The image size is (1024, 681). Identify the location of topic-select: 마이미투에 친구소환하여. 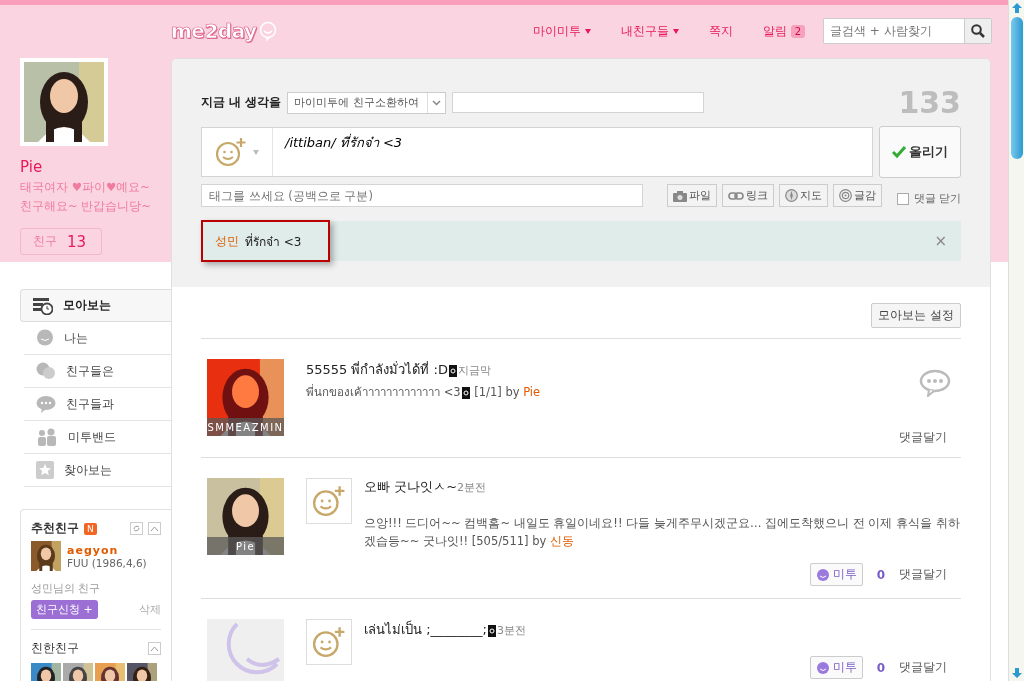
(367, 102).